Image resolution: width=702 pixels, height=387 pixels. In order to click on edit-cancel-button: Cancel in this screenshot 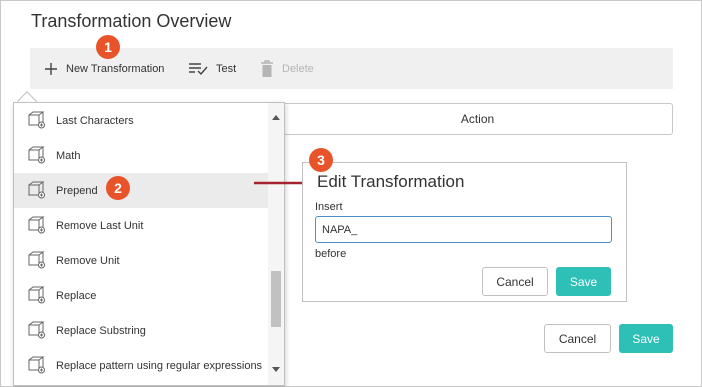, I will do `click(515, 281)`.